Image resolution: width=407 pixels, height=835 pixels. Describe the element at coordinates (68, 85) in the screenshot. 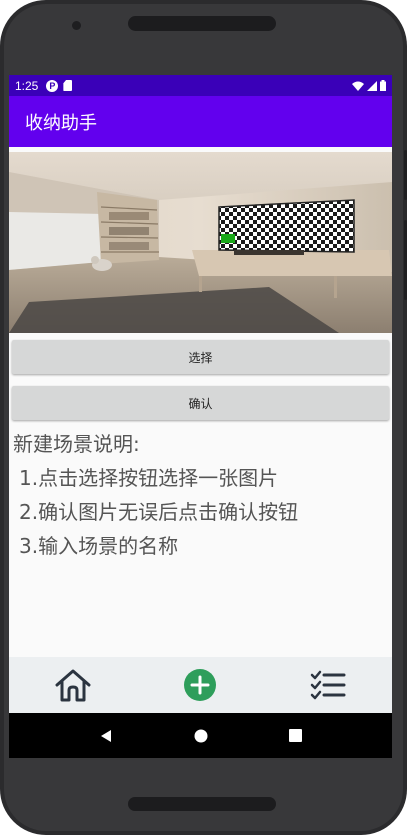

I see `sd-card-icon` at that location.